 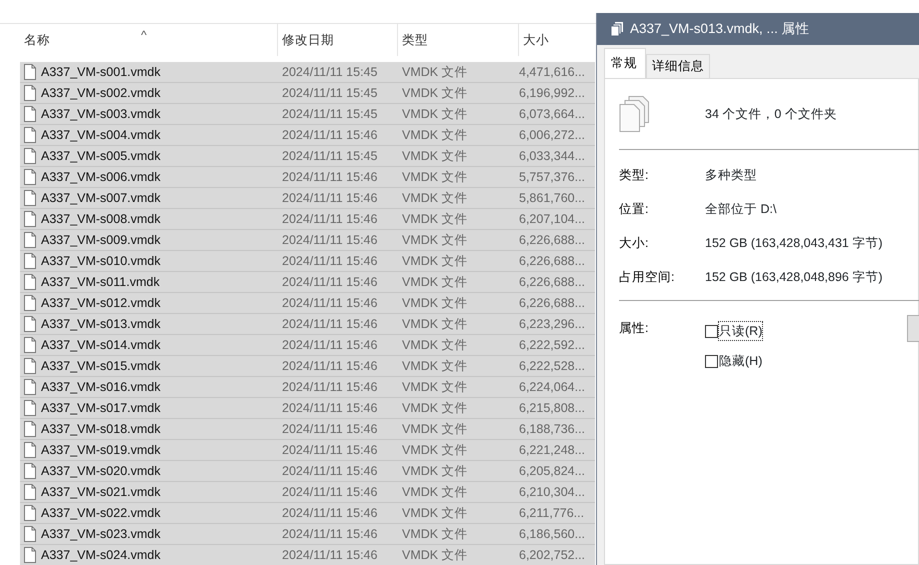 I want to click on property-label: 大小:, so click(x=634, y=243).